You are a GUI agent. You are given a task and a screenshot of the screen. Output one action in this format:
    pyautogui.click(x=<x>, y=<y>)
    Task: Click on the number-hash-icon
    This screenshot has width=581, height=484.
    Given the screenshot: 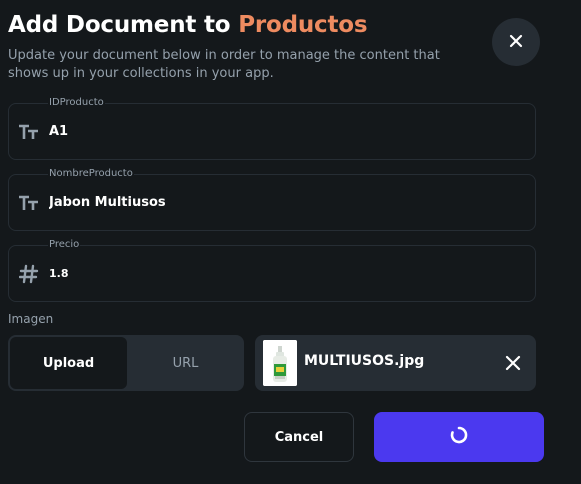 What is the action you would take?
    pyautogui.click(x=29, y=274)
    